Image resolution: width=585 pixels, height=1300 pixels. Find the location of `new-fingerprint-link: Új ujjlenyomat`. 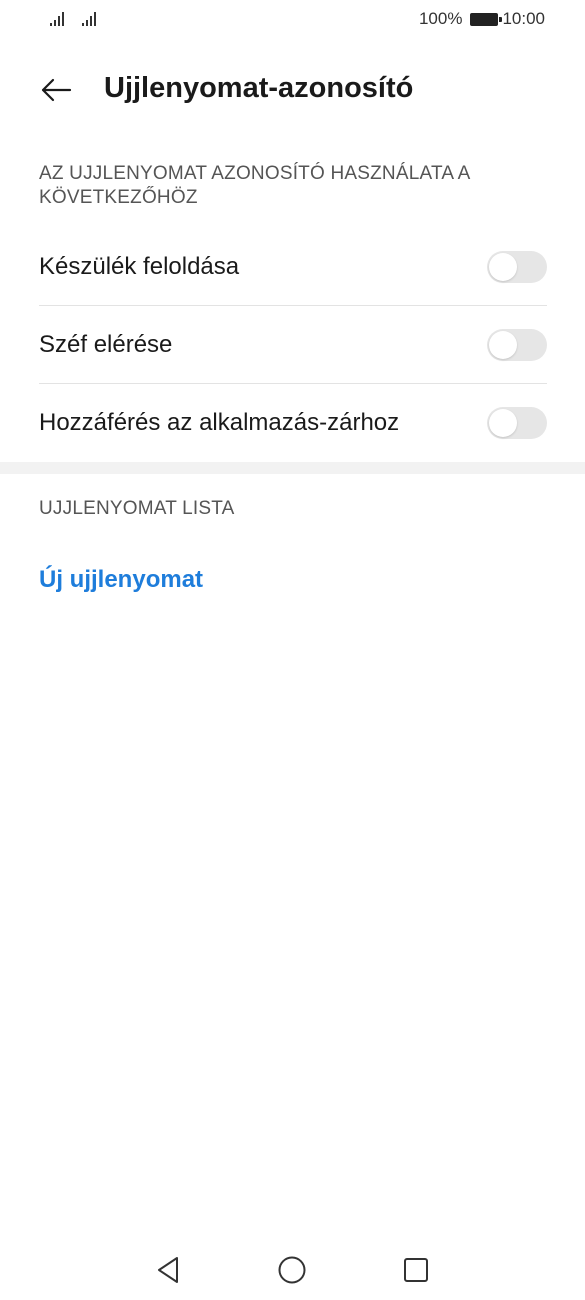

new-fingerprint-link: Új ujjlenyomat is located at coordinates (121, 580).